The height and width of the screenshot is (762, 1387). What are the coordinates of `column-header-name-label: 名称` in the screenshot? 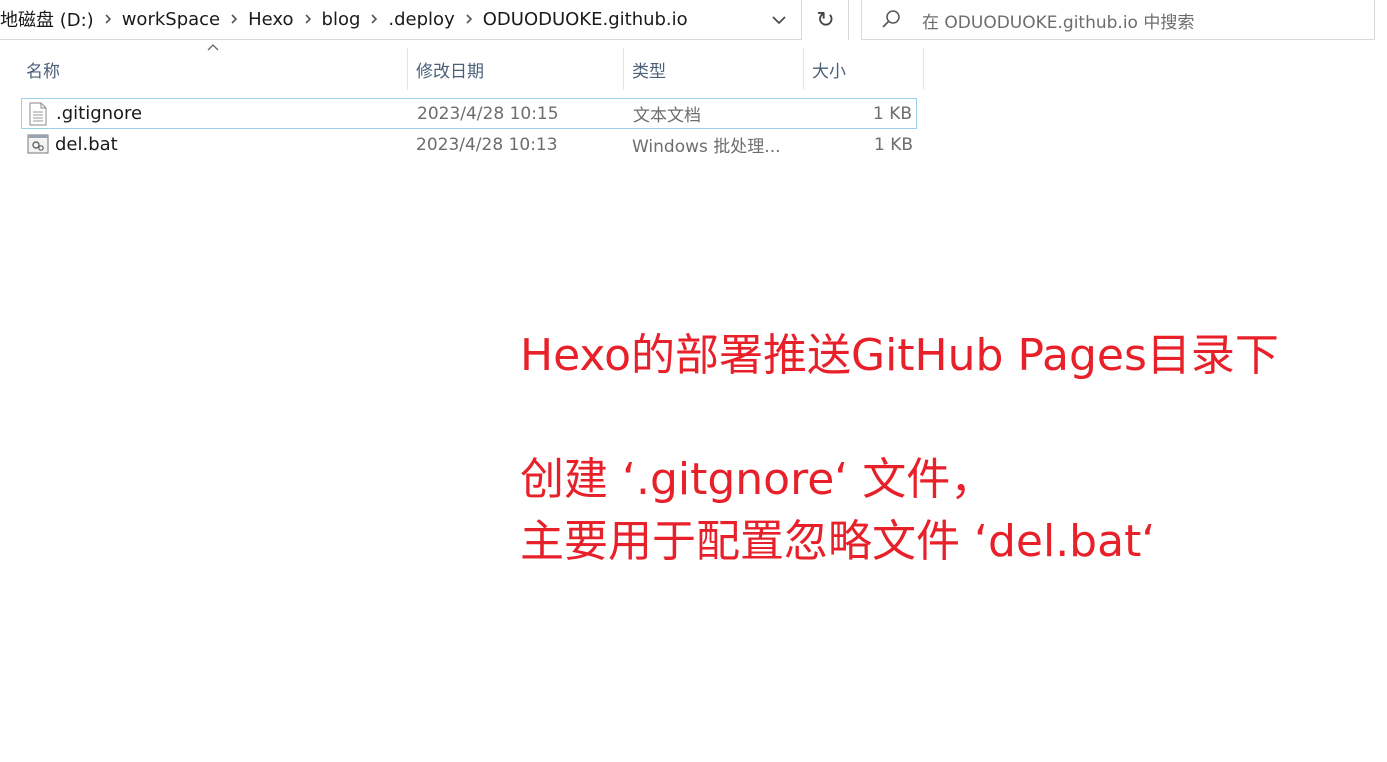 It's located at (43, 71).